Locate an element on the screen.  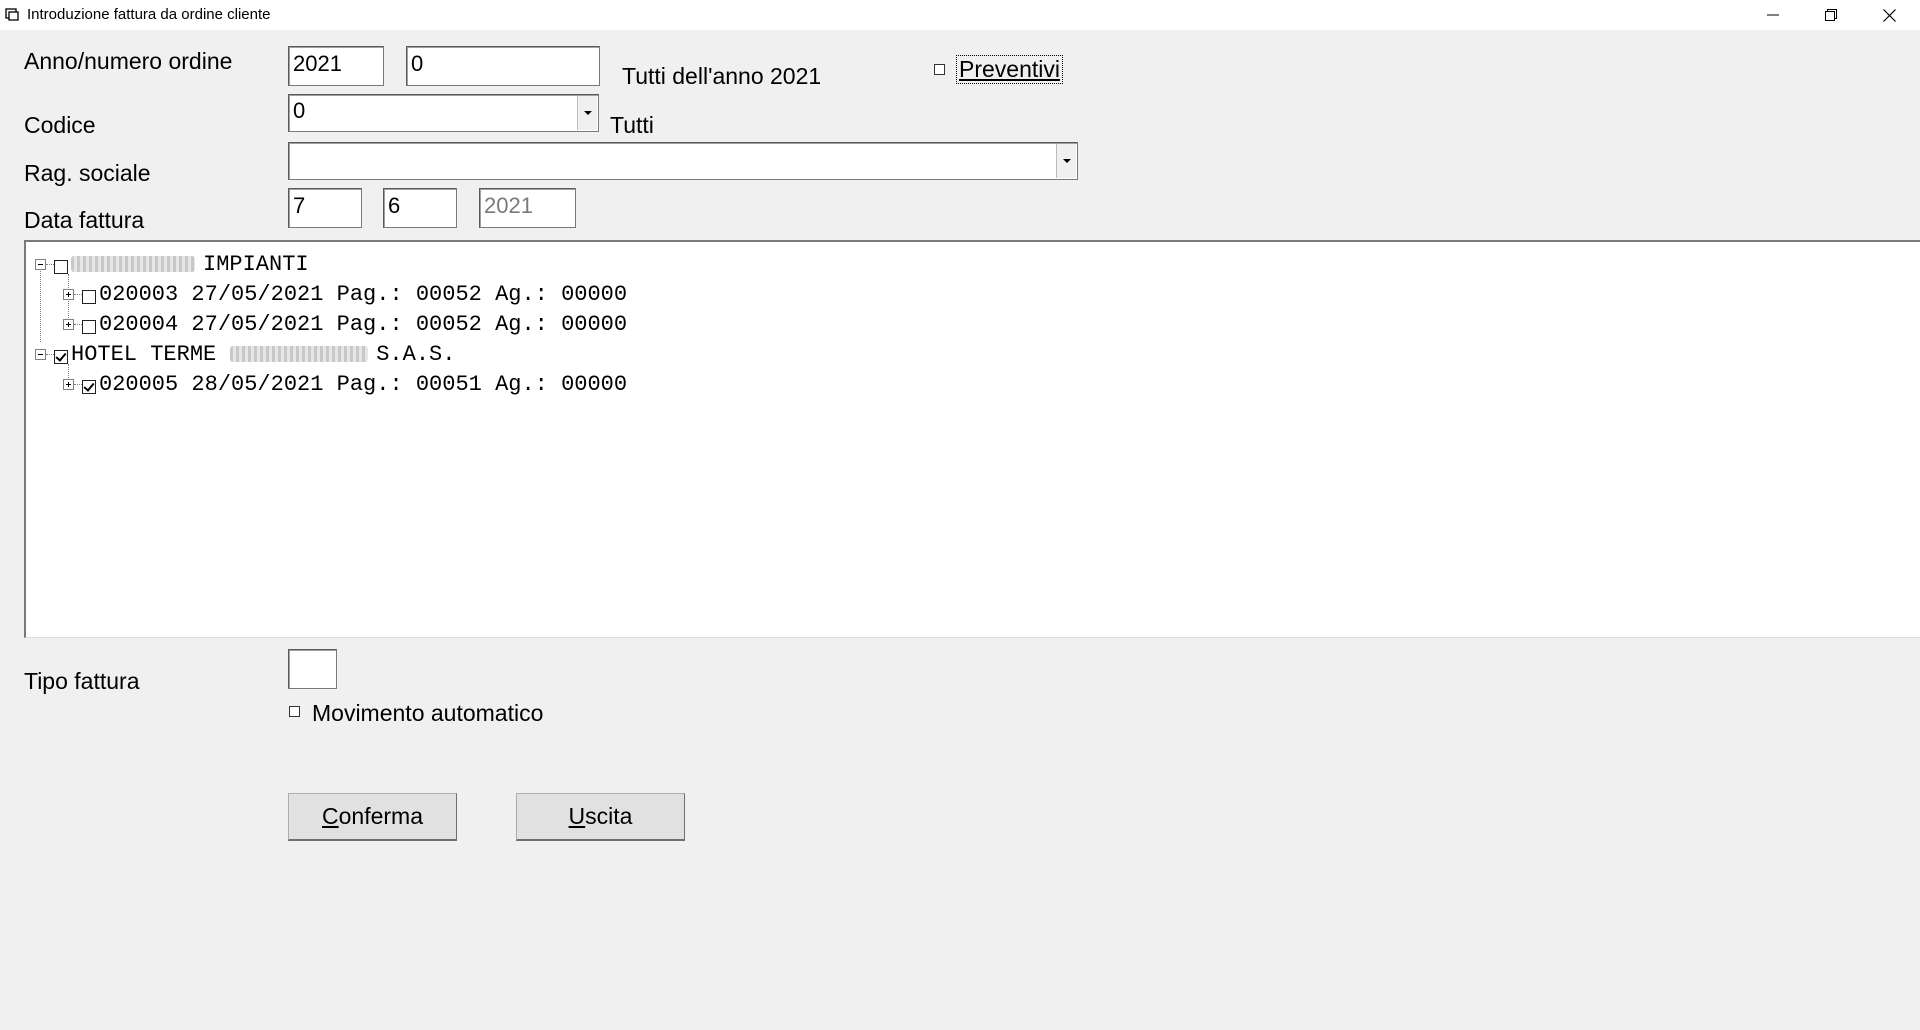
exit-button-label: Uscita is located at coordinates (600, 816).